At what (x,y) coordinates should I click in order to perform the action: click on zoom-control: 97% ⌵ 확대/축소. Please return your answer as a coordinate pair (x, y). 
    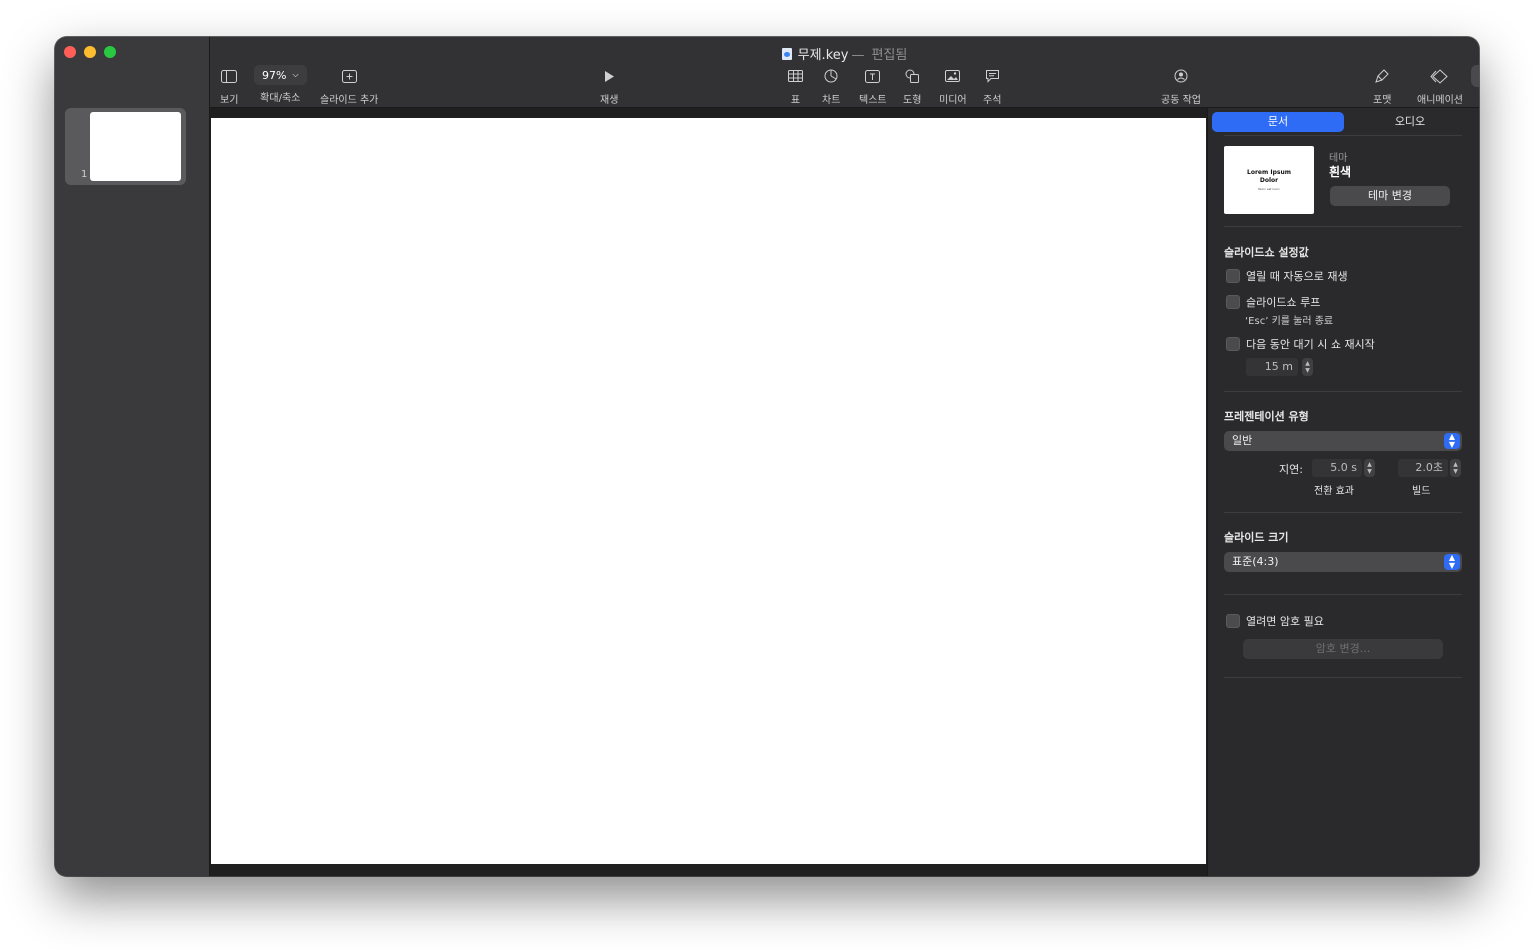
    Looking at the image, I should click on (280, 84).